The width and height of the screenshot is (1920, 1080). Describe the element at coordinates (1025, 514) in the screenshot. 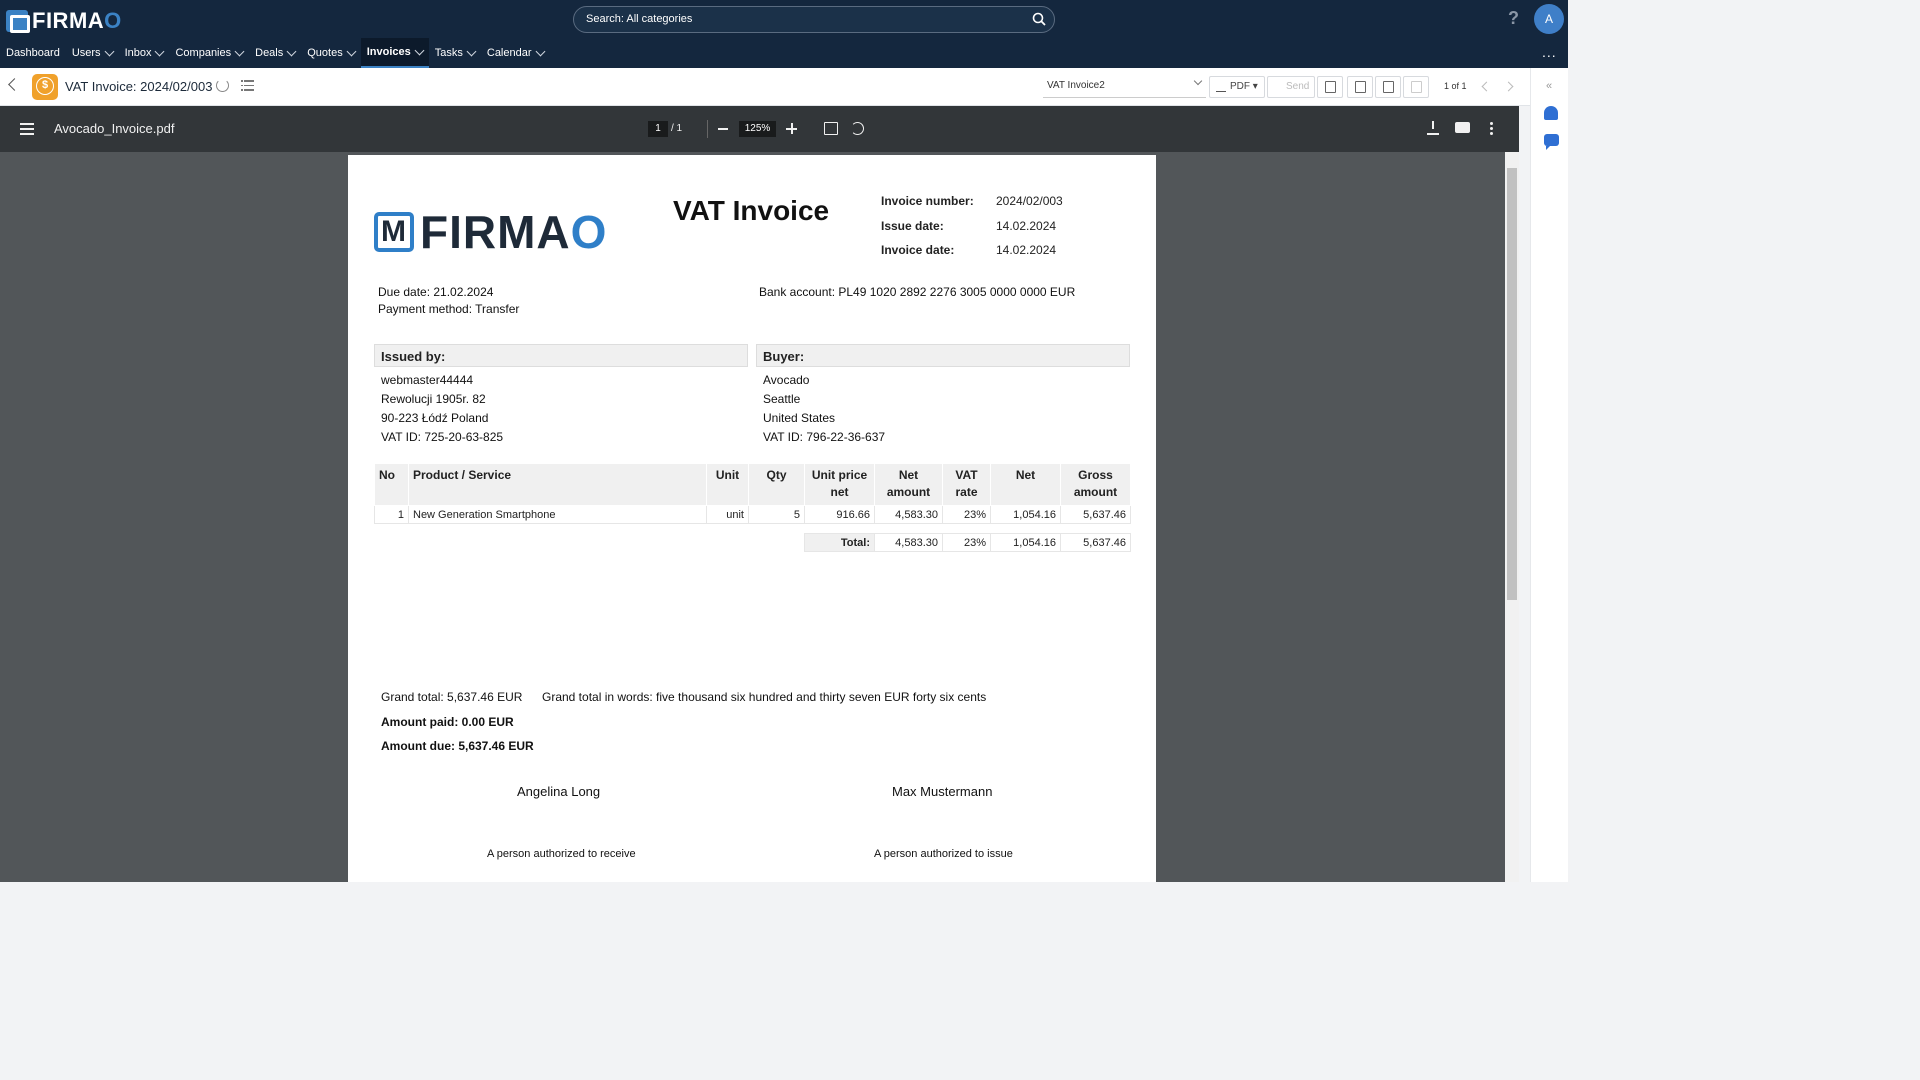

I see `cell-net: 1,054.16` at that location.